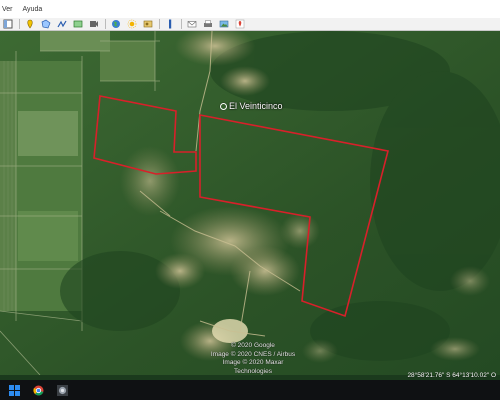  I want to click on sidebar-toggle-button, so click(8, 24).